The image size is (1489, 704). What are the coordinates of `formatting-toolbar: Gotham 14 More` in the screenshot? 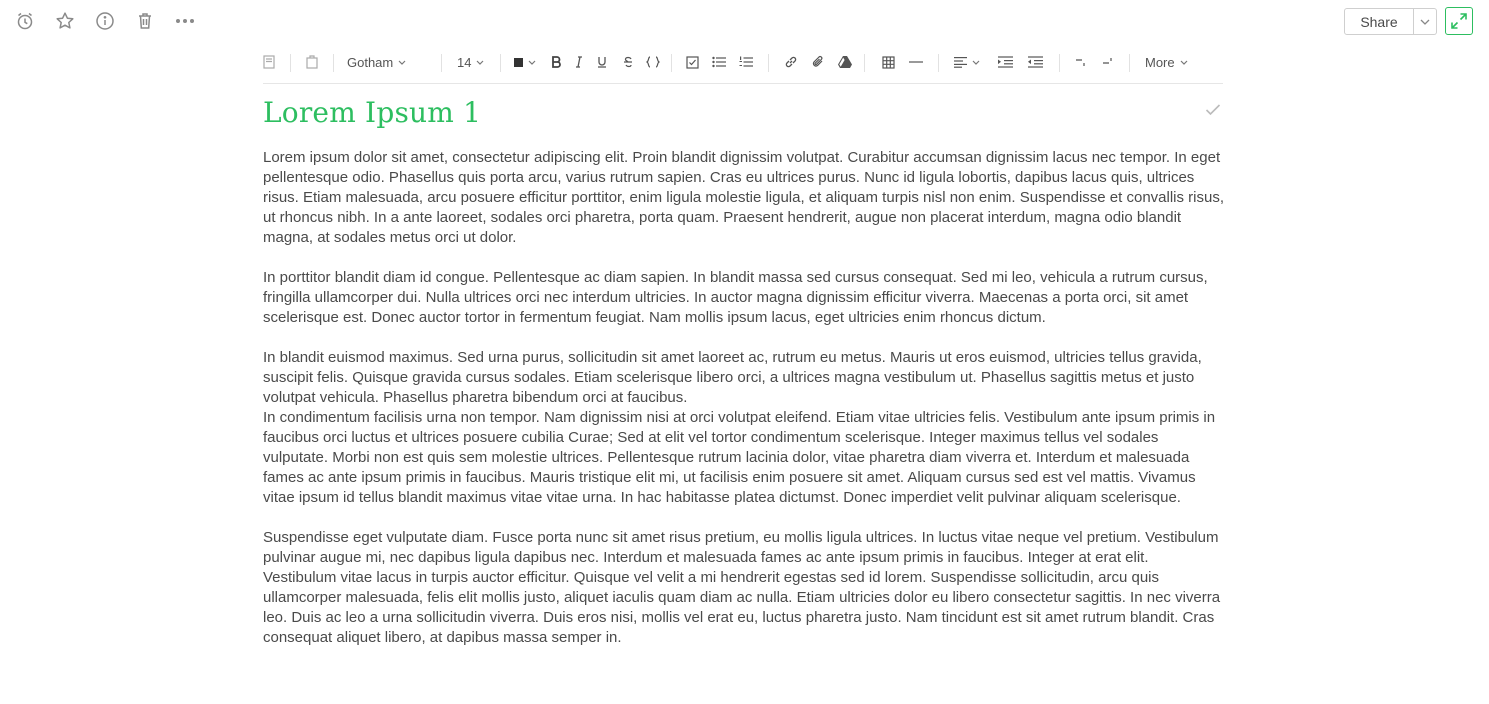 It's located at (743, 66).